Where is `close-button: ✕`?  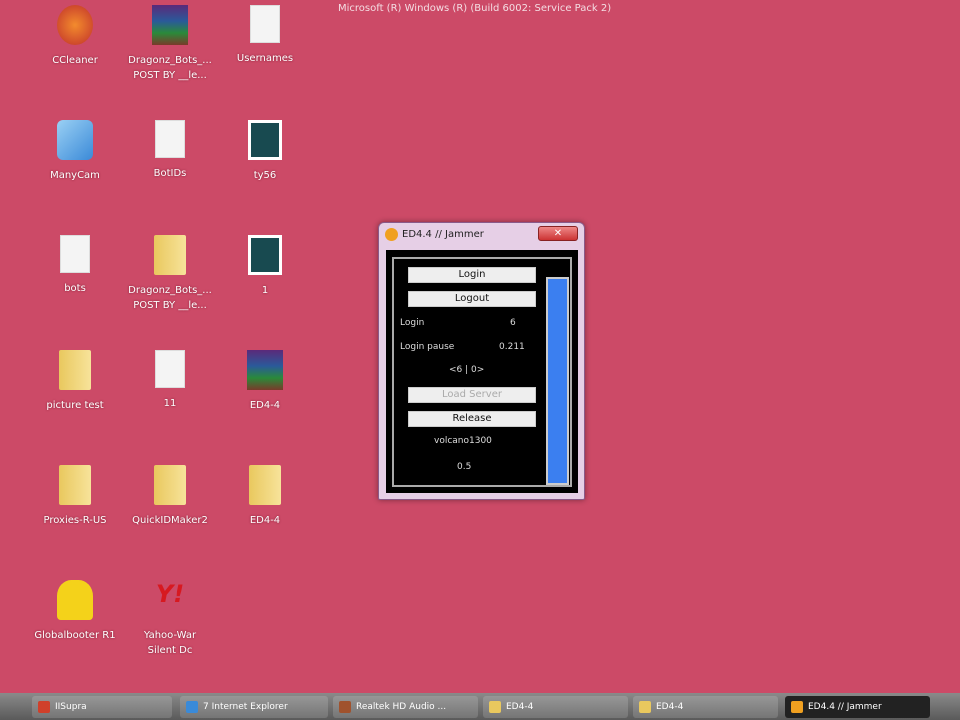 close-button: ✕ is located at coordinates (558, 233).